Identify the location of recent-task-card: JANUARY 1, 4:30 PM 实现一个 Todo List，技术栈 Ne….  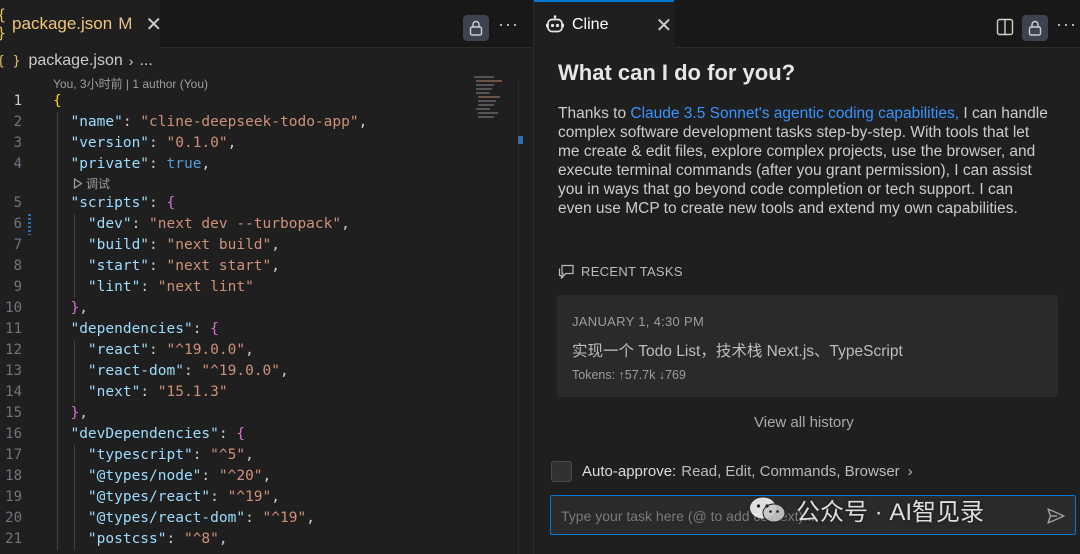
(807, 346).